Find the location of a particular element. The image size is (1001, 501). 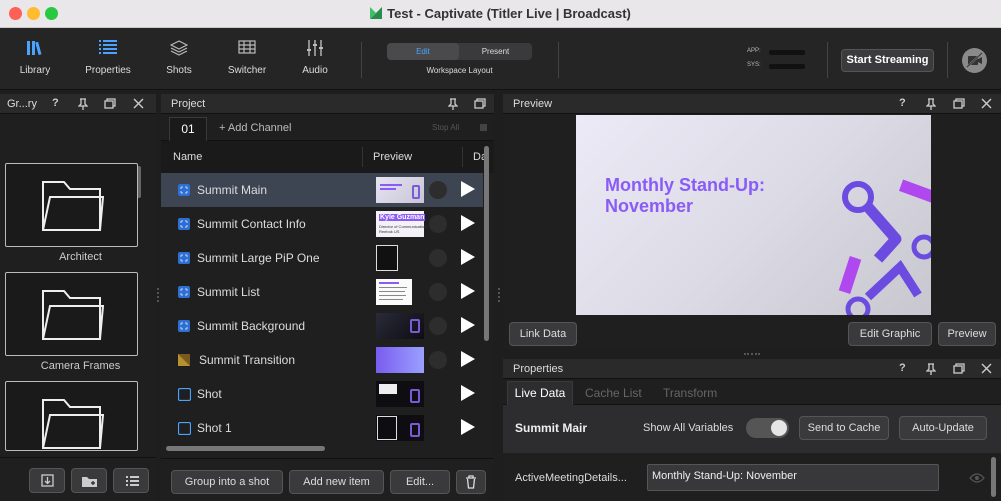

selected-item-name: Summit Mair is located at coordinates (551, 428).